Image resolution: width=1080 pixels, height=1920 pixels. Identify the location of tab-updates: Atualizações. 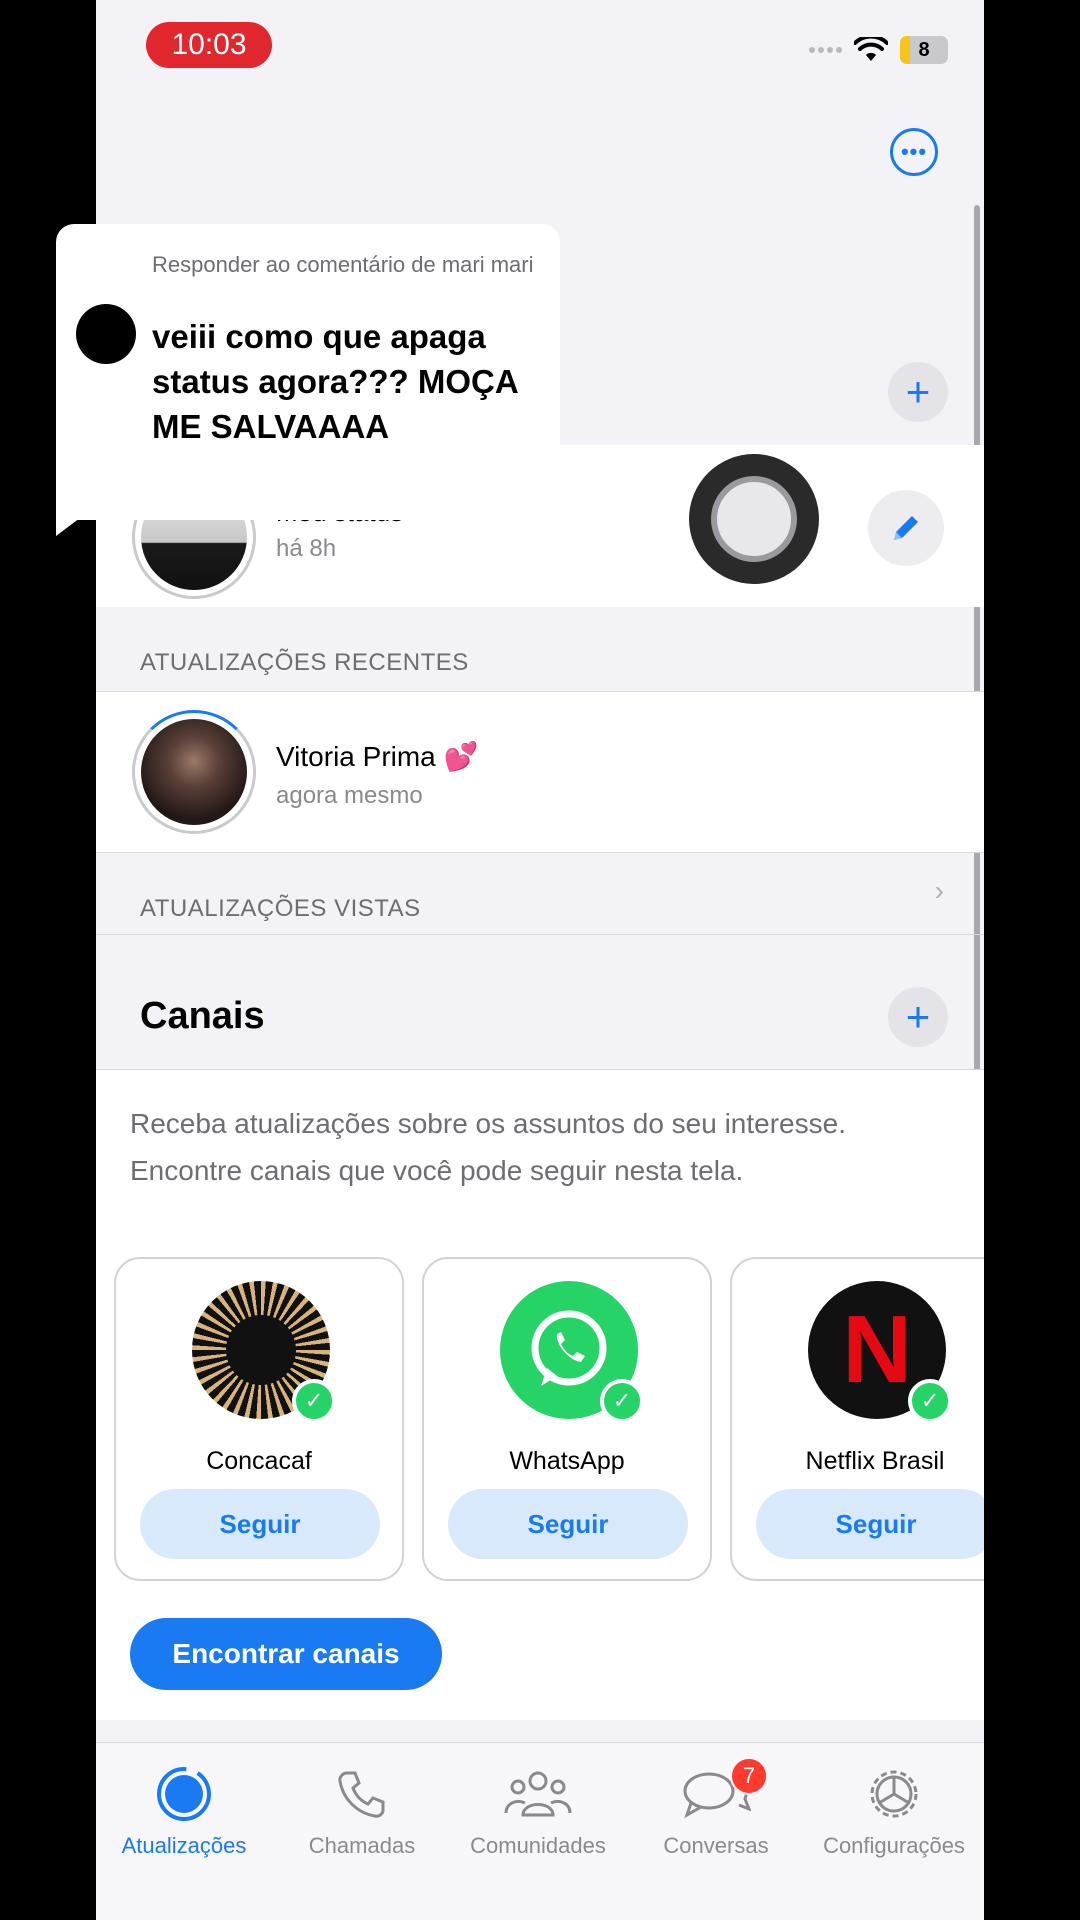
(184, 1809).